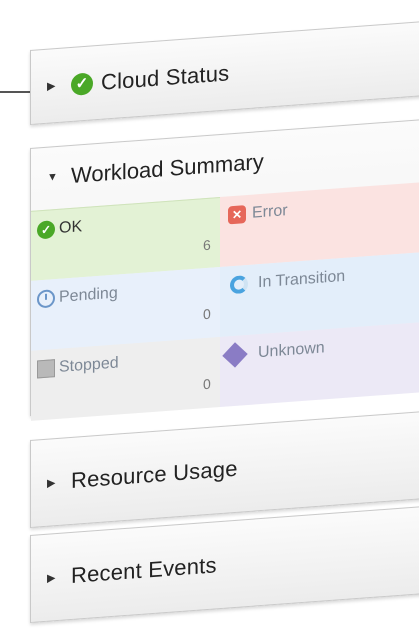  What do you see at coordinates (239, 284) in the screenshot?
I see `transition-icon` at bounding box center [239, 284].